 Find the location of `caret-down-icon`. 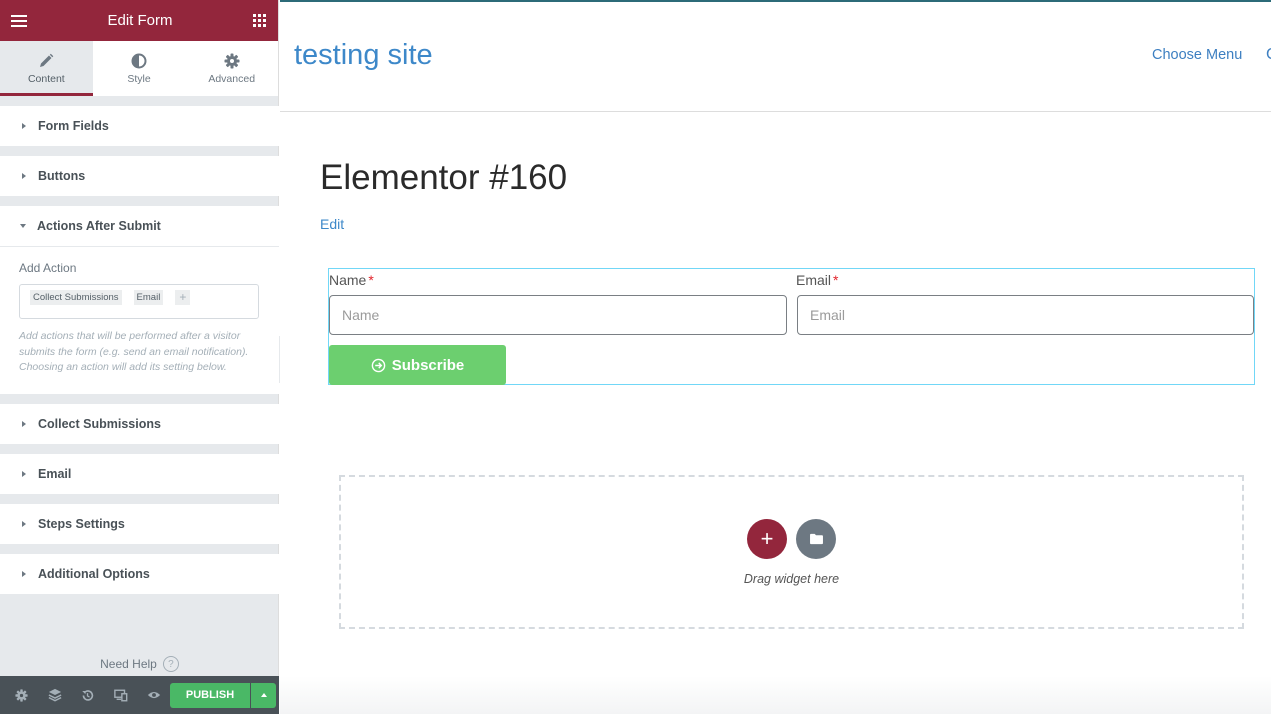

caret-down-icon is located at coordinates (23, 226).